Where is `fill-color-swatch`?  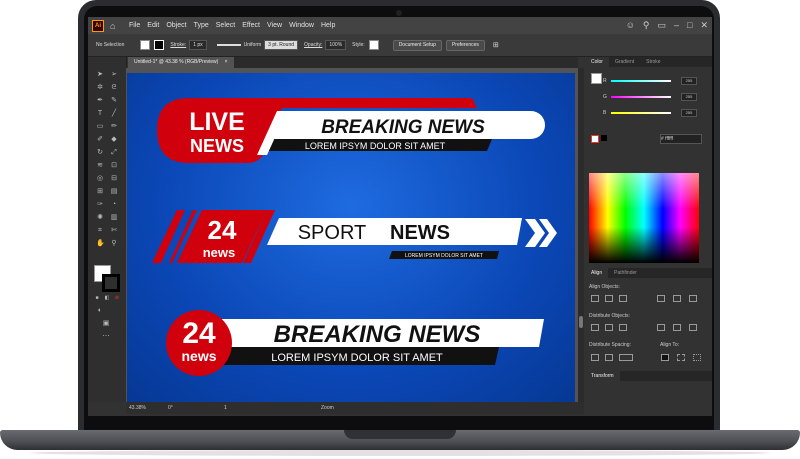 fill-color-swatch is located at coordinates (145, 45).